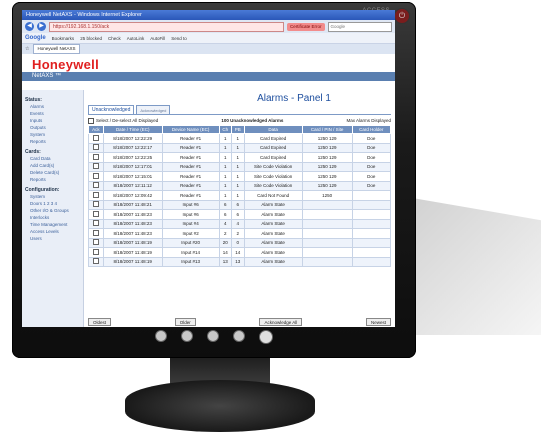 This screenshot has height=443, width=541. Describe the element at coordinates (52, 203) in the screenshot. I see `sidebar-item-doors: Doors 1 2 3 4` at that location.